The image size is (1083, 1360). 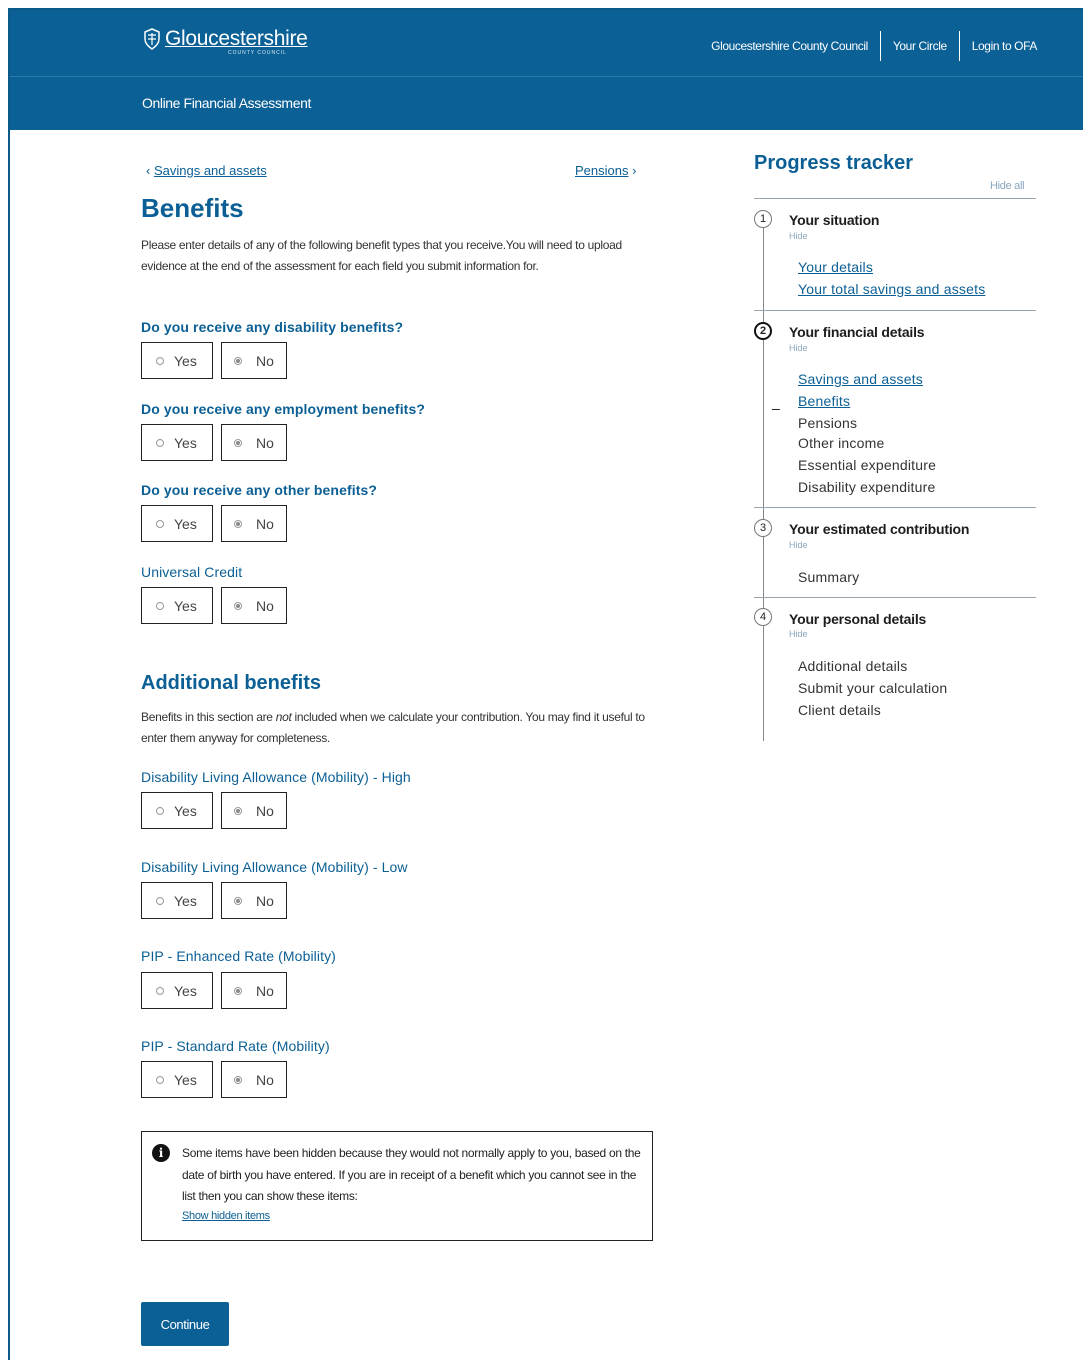 What do you see at coordinates (192, 572) in the screenshot?
I see `universal-credit-question: Universal Credit` at bounding box center [192, 572].